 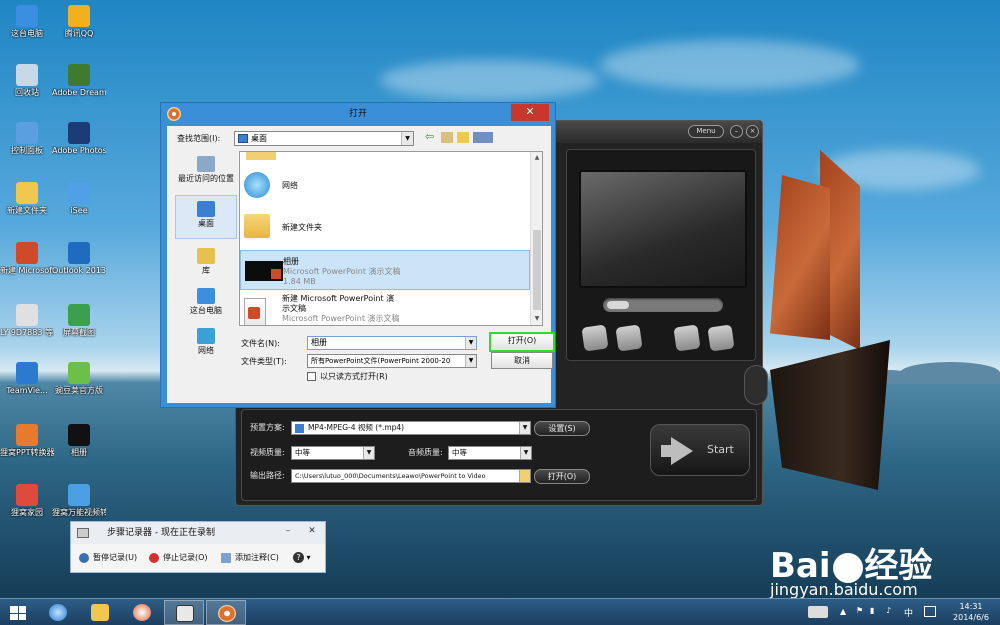 I want to click on cancel-button: 取消, so click(x=522, y=360).